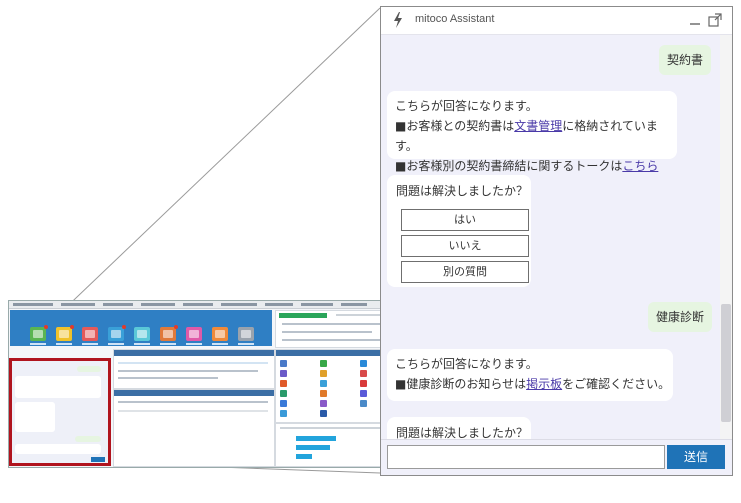 The image size is (741, 503). Describe the element at coordinates (509, 166) in the screenshot. I see `bot-message-text: ■お客様別の契約書締結に関するトークは` at that location.